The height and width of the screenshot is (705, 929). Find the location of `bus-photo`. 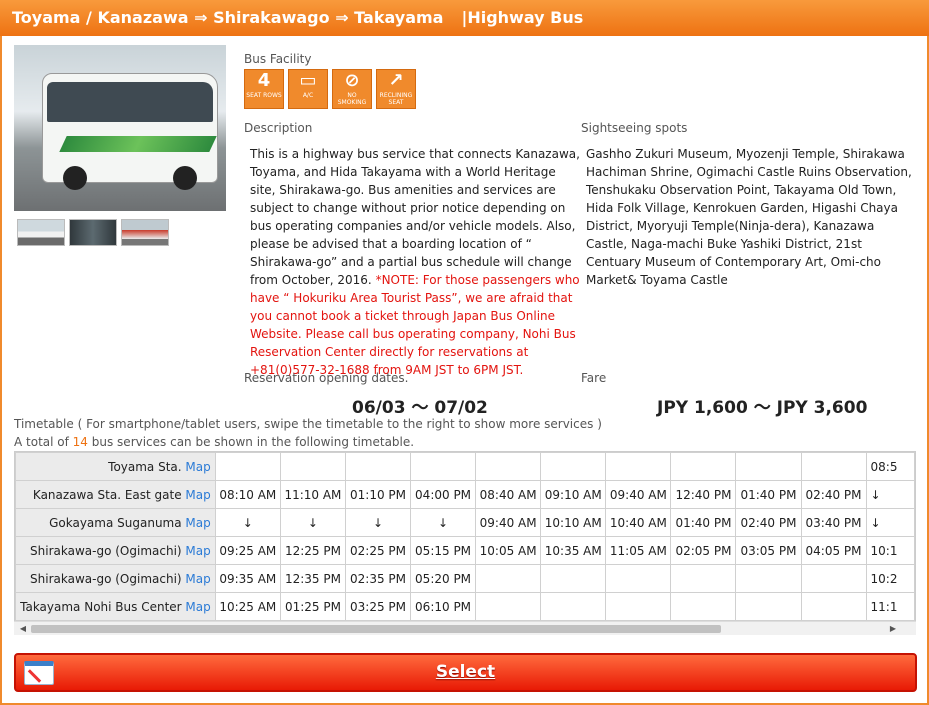

bus-photo is located at coordinates (120, 128).